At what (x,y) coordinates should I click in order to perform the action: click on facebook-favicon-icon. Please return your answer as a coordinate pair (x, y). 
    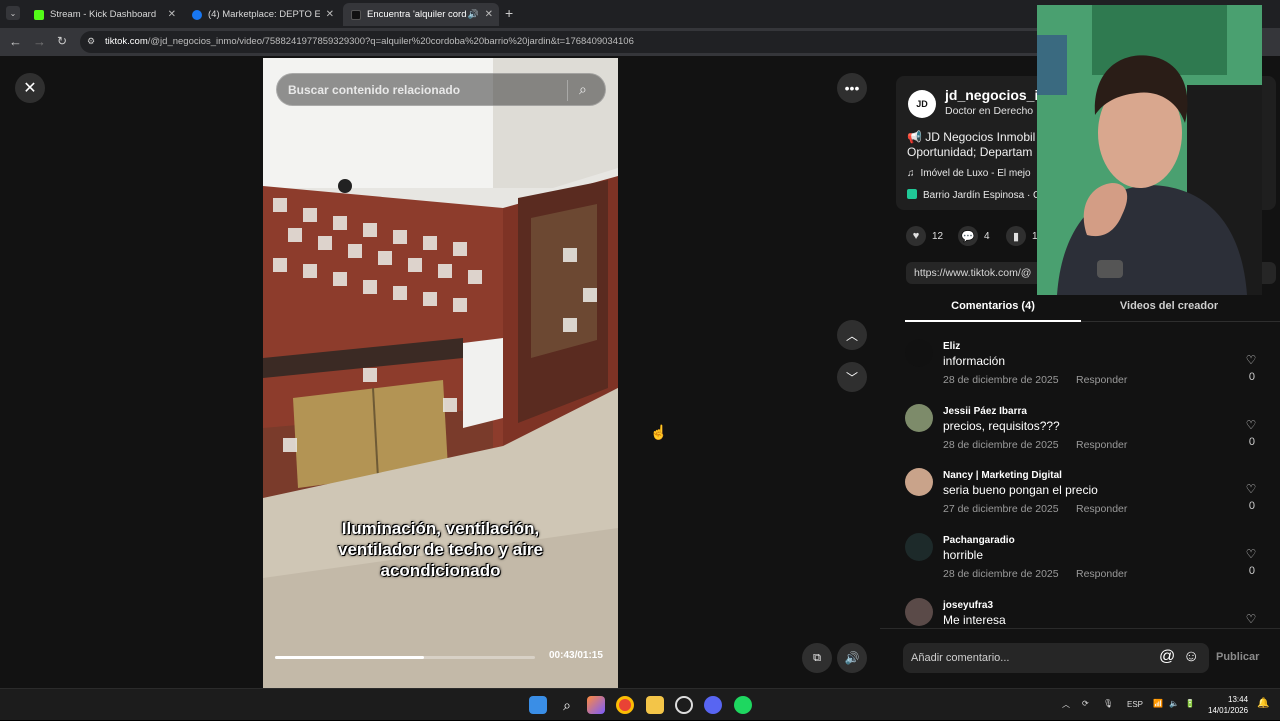
    Looking at the image, I should click on (197, 14).